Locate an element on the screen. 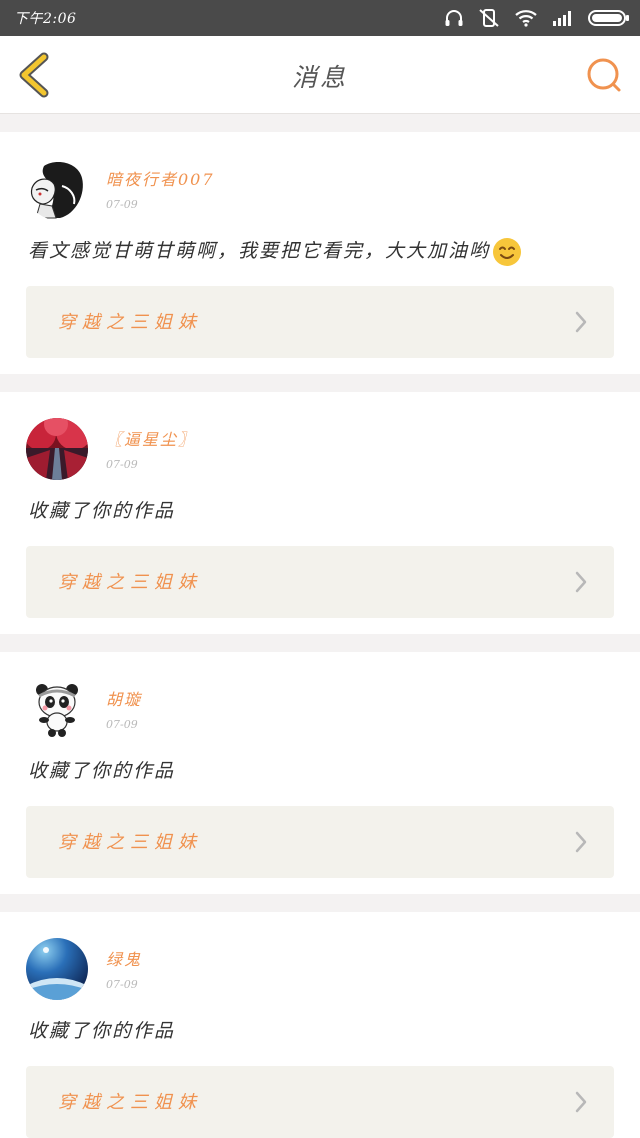 The image size is (640, 1138). ink-portrait-avatar is located at coordinates (57, 189).